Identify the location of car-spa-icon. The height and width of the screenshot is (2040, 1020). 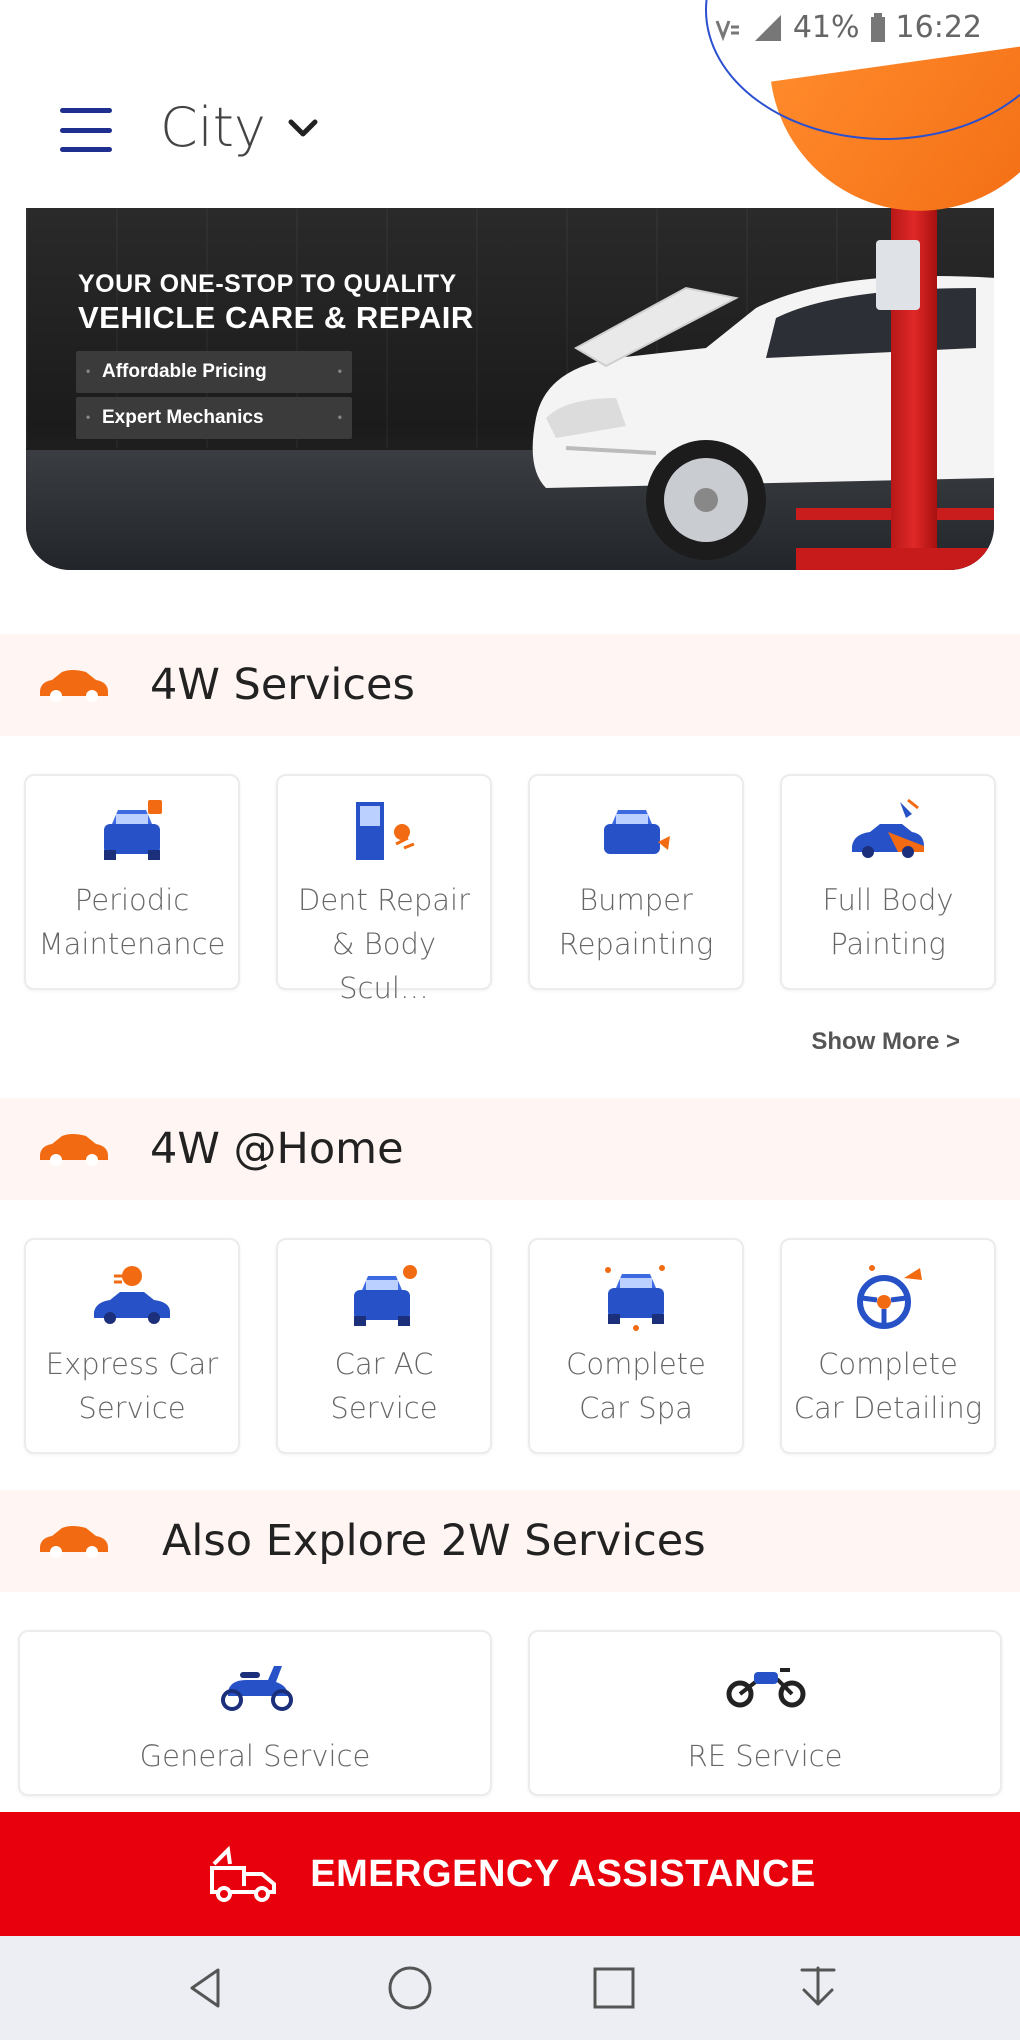
(635, 1298).